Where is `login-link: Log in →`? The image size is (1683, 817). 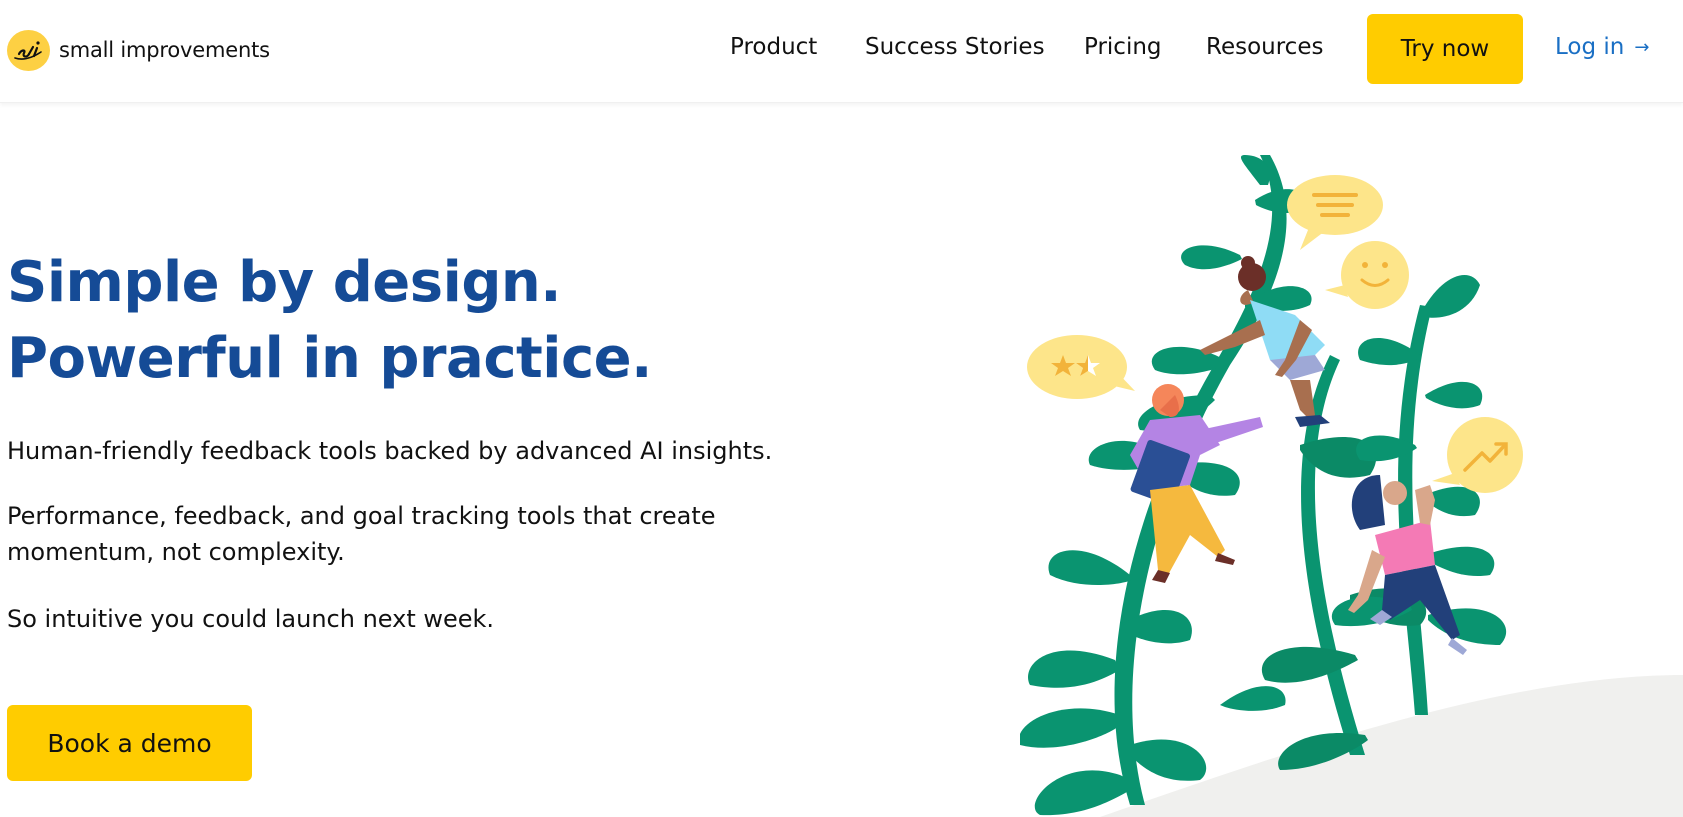
login-link: Log in → is located at coordinates (1602, 47).